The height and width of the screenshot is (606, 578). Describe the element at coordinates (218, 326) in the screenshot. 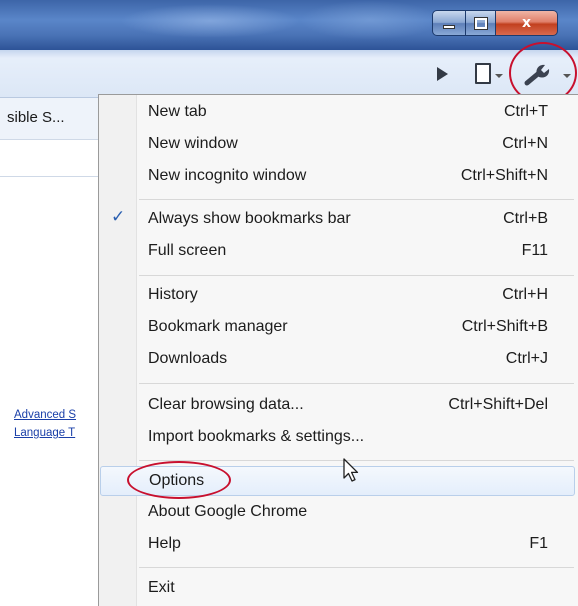

I see `menu-item-label: Bookmark manager` at that location.